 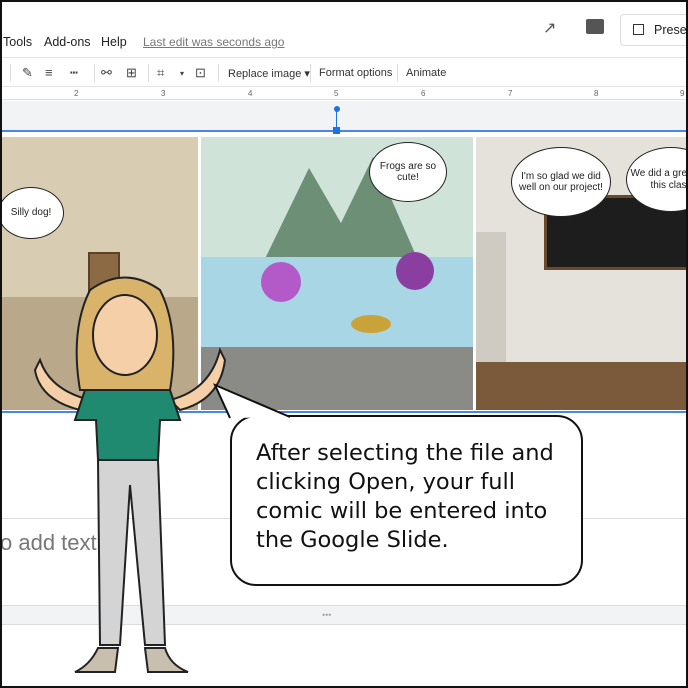 What do you see at coordinates (106, 73) in the screenshot?
I see `link-icon: ⚯` at bounding box center [106, 73].